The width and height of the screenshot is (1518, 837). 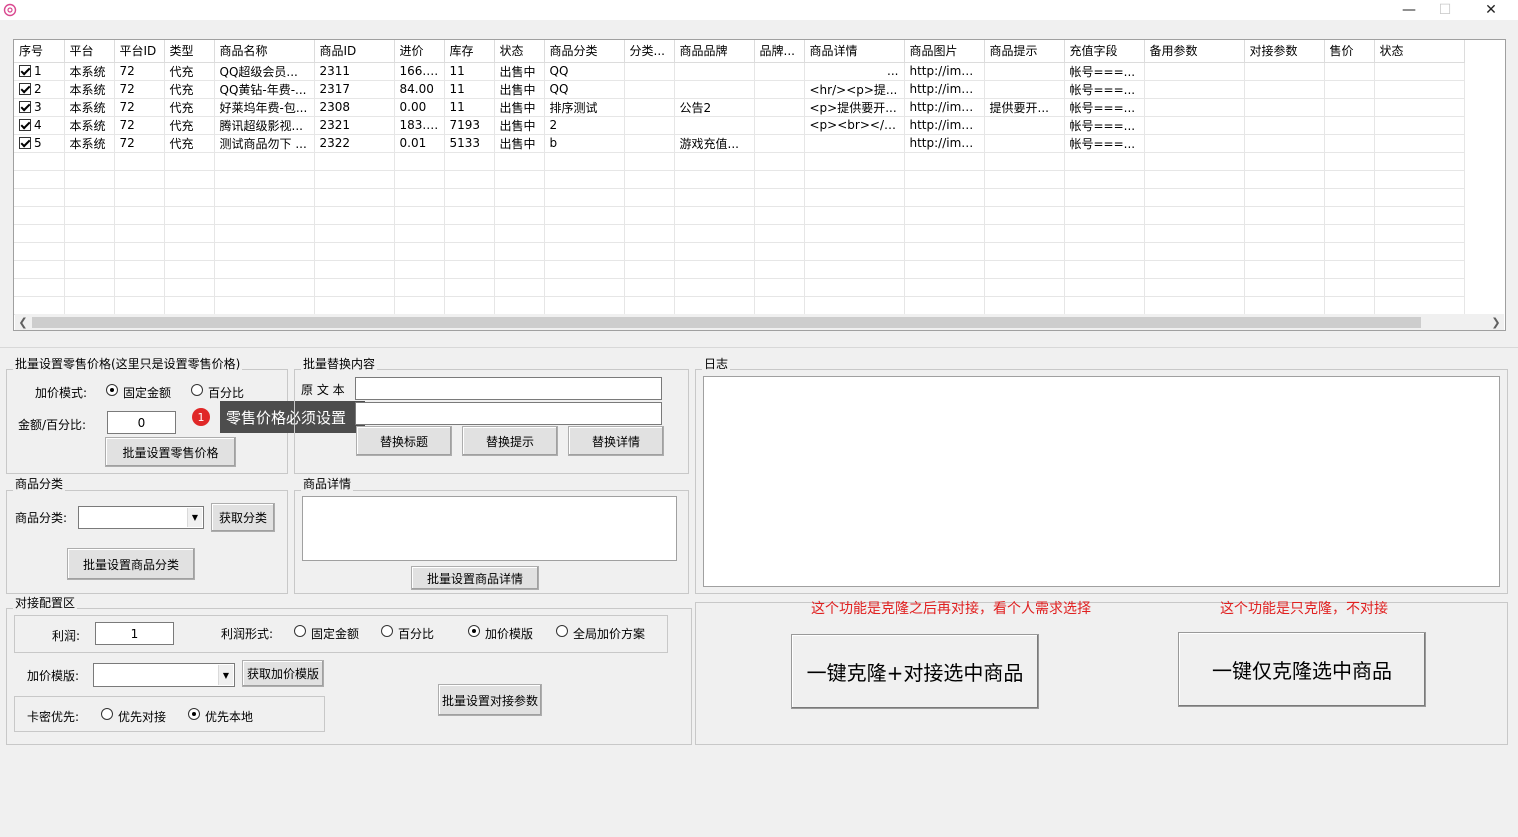 What do you see at coordinates (854, 51) in the screenshot?
I see `column-header: 商品详情` at bounding box center [854, 51].